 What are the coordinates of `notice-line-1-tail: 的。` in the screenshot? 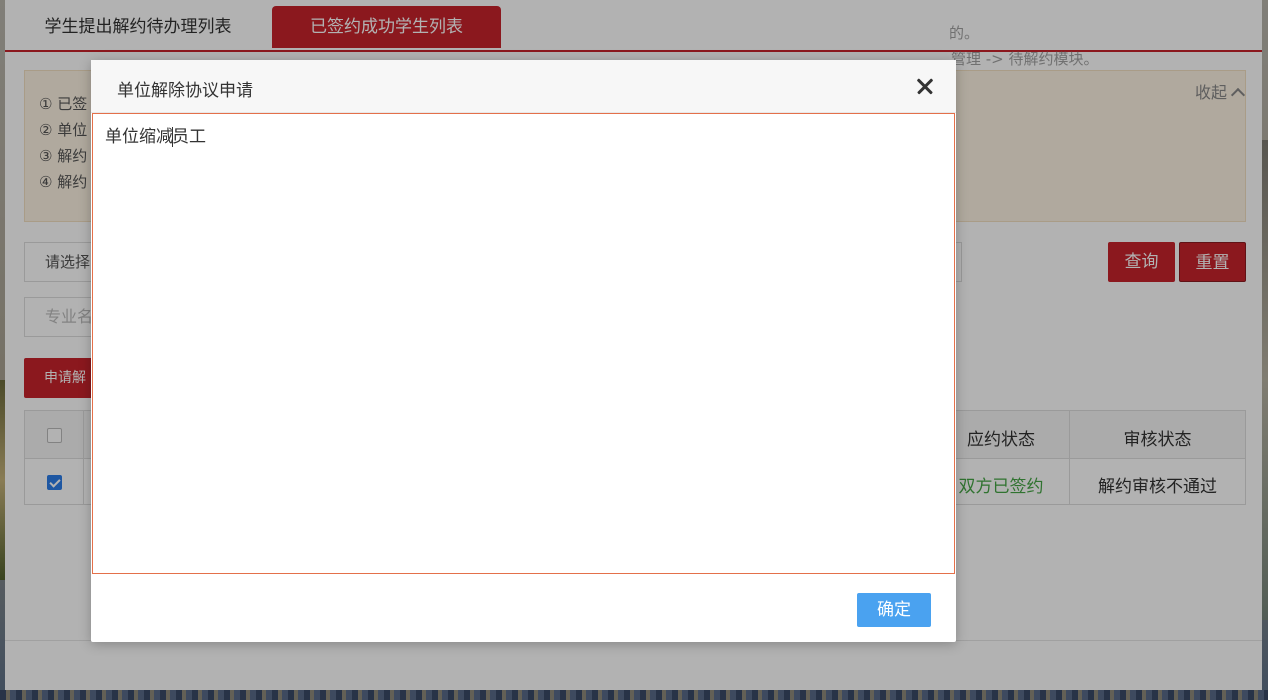 It's located at (964, 33).